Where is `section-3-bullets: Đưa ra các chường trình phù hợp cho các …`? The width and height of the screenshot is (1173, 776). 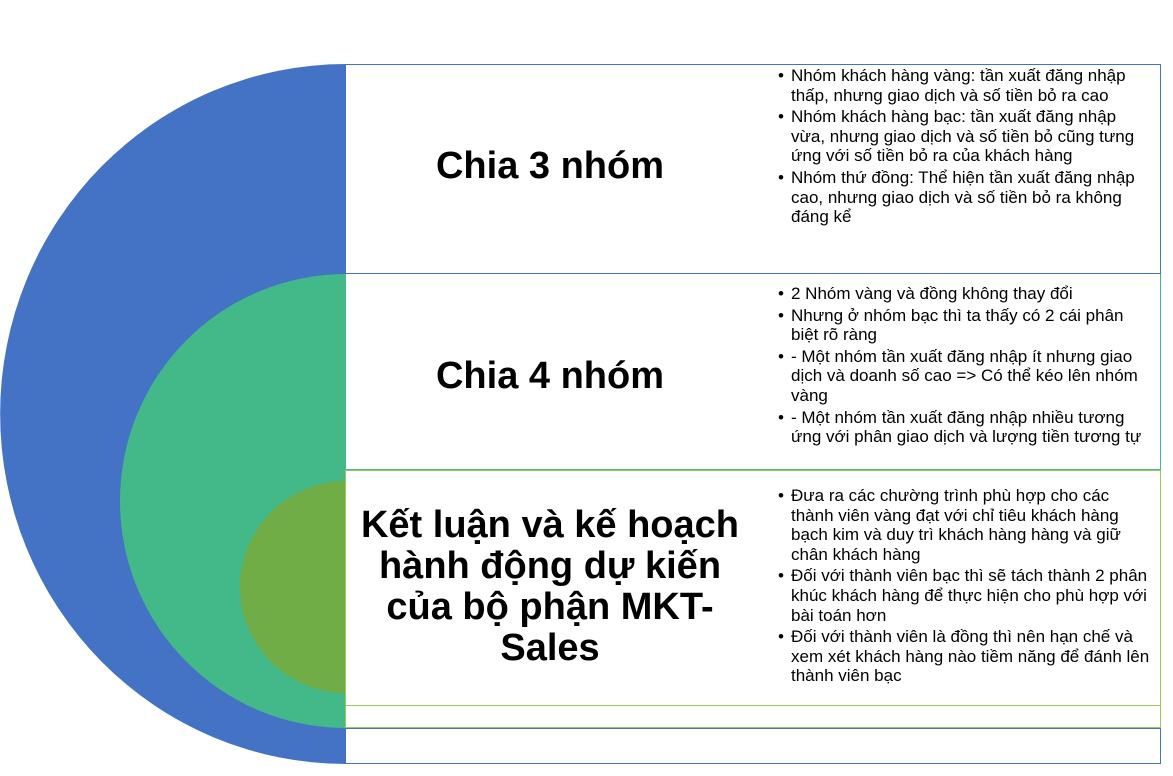 section-3-bullets: Đưa ra các chường trình phù hợp cho các … is located at coordinates (964, 587).